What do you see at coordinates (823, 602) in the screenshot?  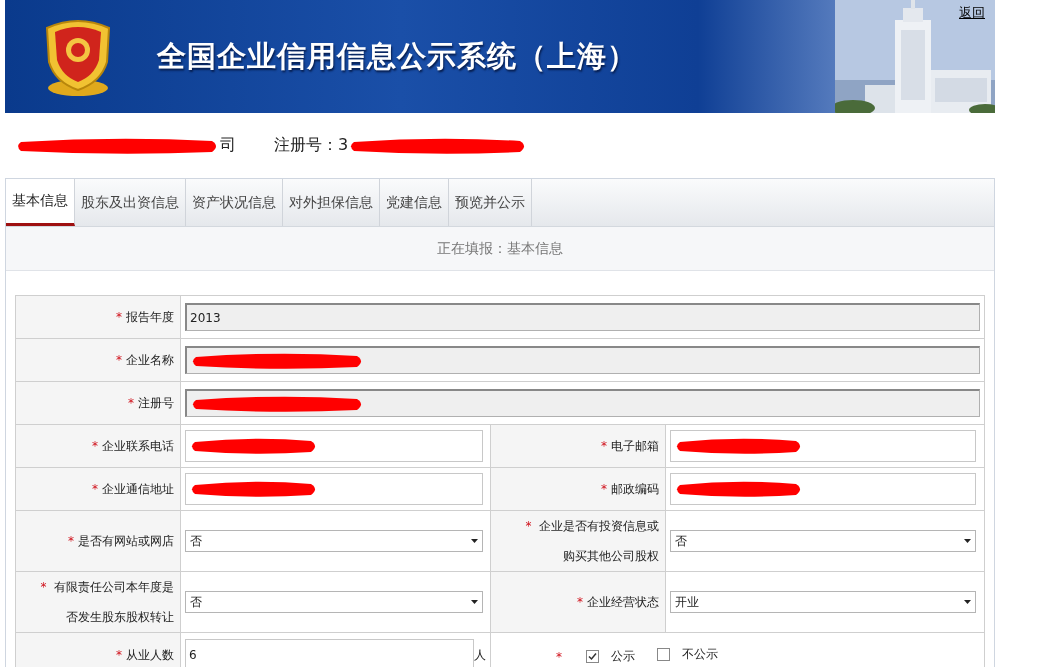 I see `dropdown: 开业` at bounding box center [823, 602].